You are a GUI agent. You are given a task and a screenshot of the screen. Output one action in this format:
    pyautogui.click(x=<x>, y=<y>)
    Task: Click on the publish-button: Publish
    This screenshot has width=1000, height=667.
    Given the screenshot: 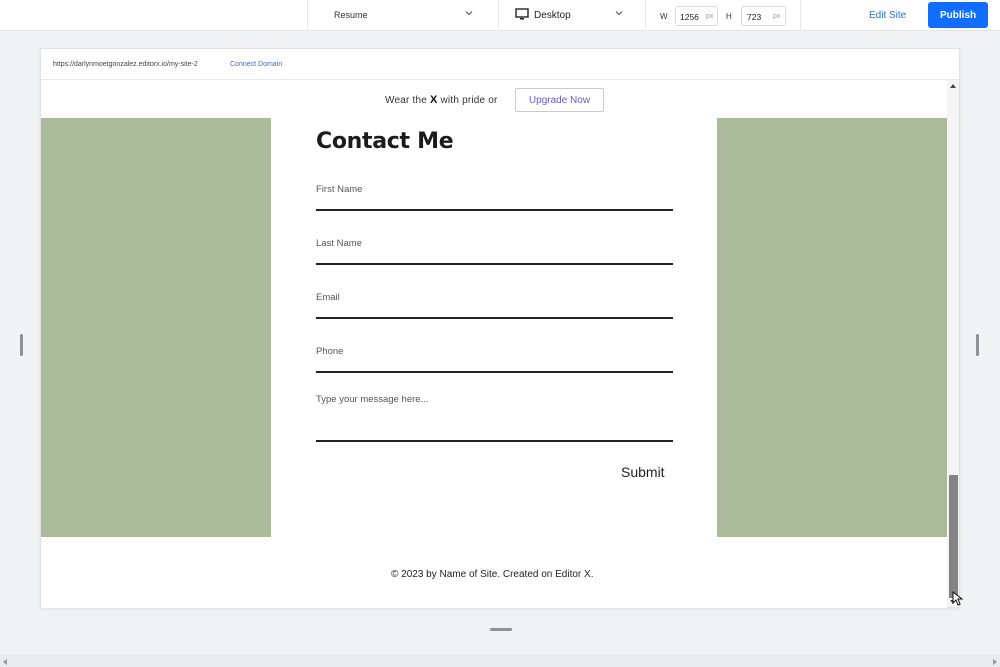 What is the action you would take?
    pyautogui.click(x=958, y=15)
    